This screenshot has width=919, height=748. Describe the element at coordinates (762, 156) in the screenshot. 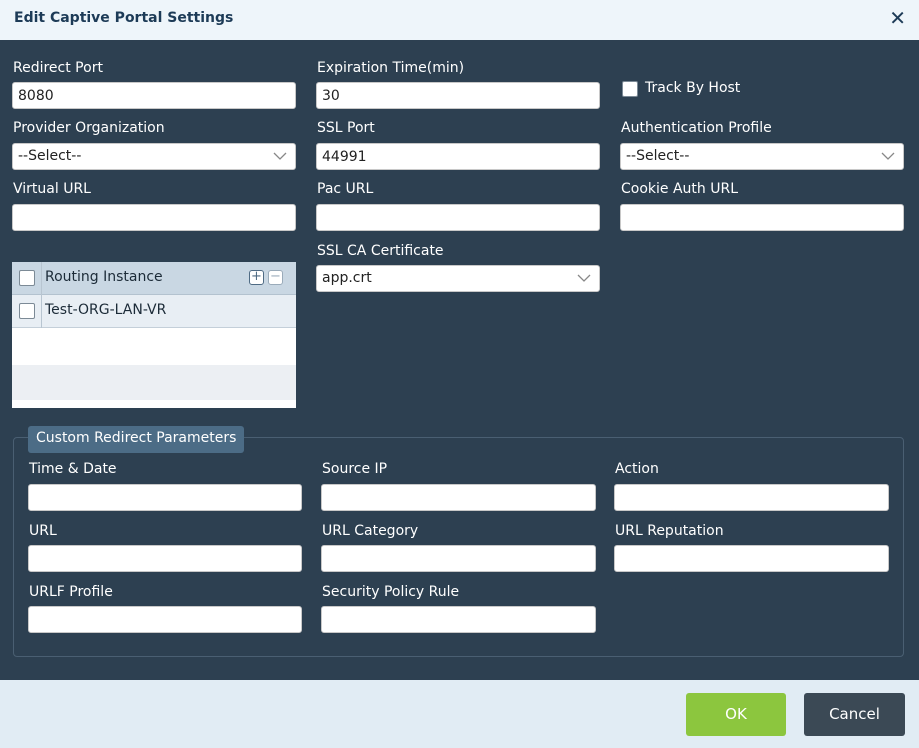

I see `authentication-profile-select: --Select--` at that location.